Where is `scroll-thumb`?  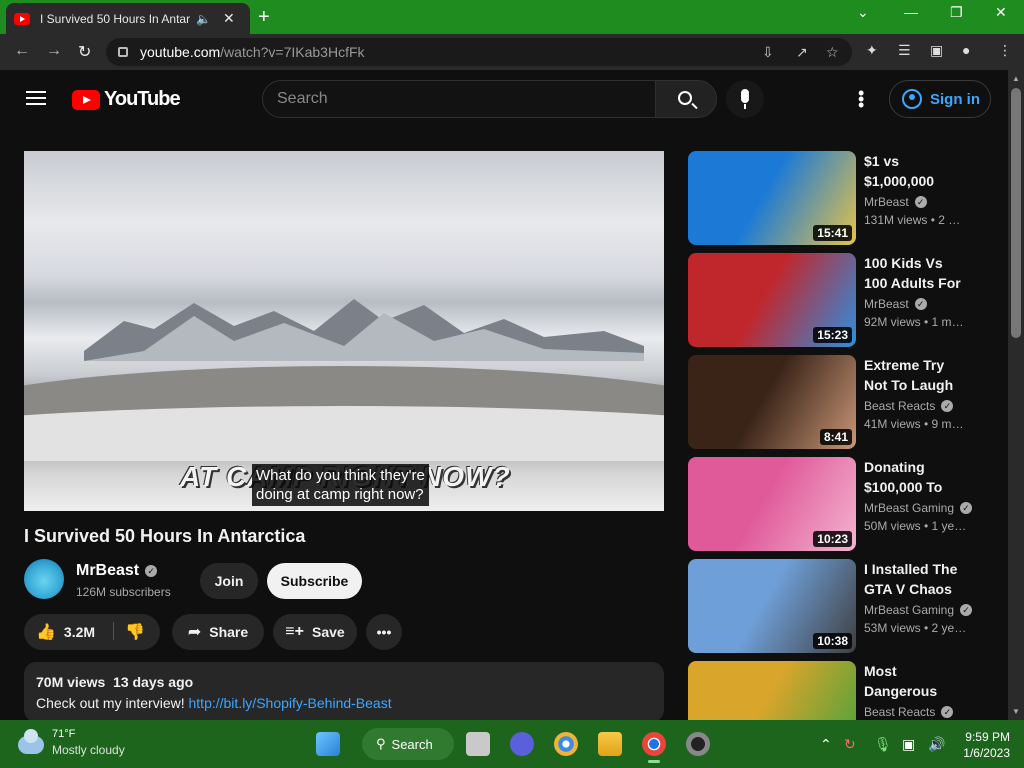 scroll-thumb is located at coordinates (1016, 213).